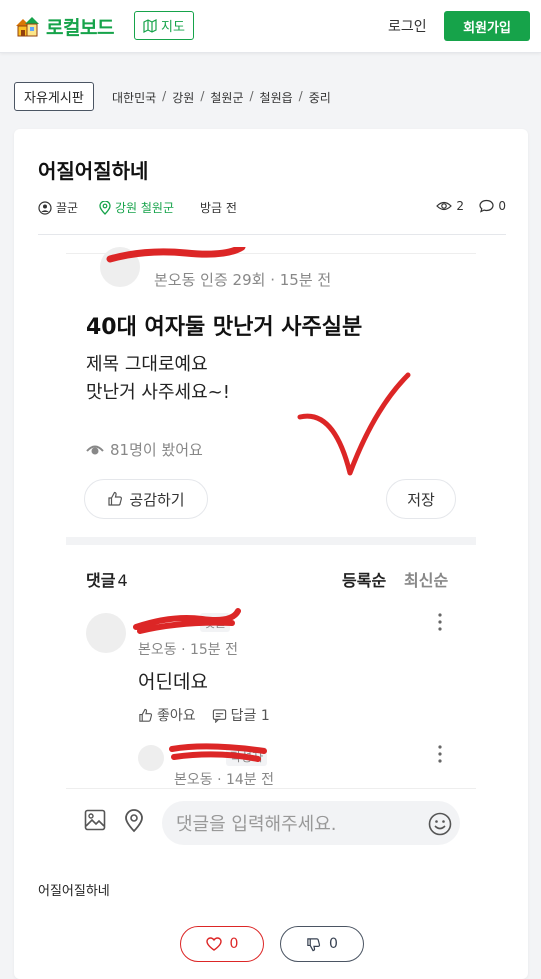 The image size is (541, 979). Describe the element at coordinates (311, 823) in the screenshot. I see `shot-comment-input: 댓글을 입력해주세요.` at that location.